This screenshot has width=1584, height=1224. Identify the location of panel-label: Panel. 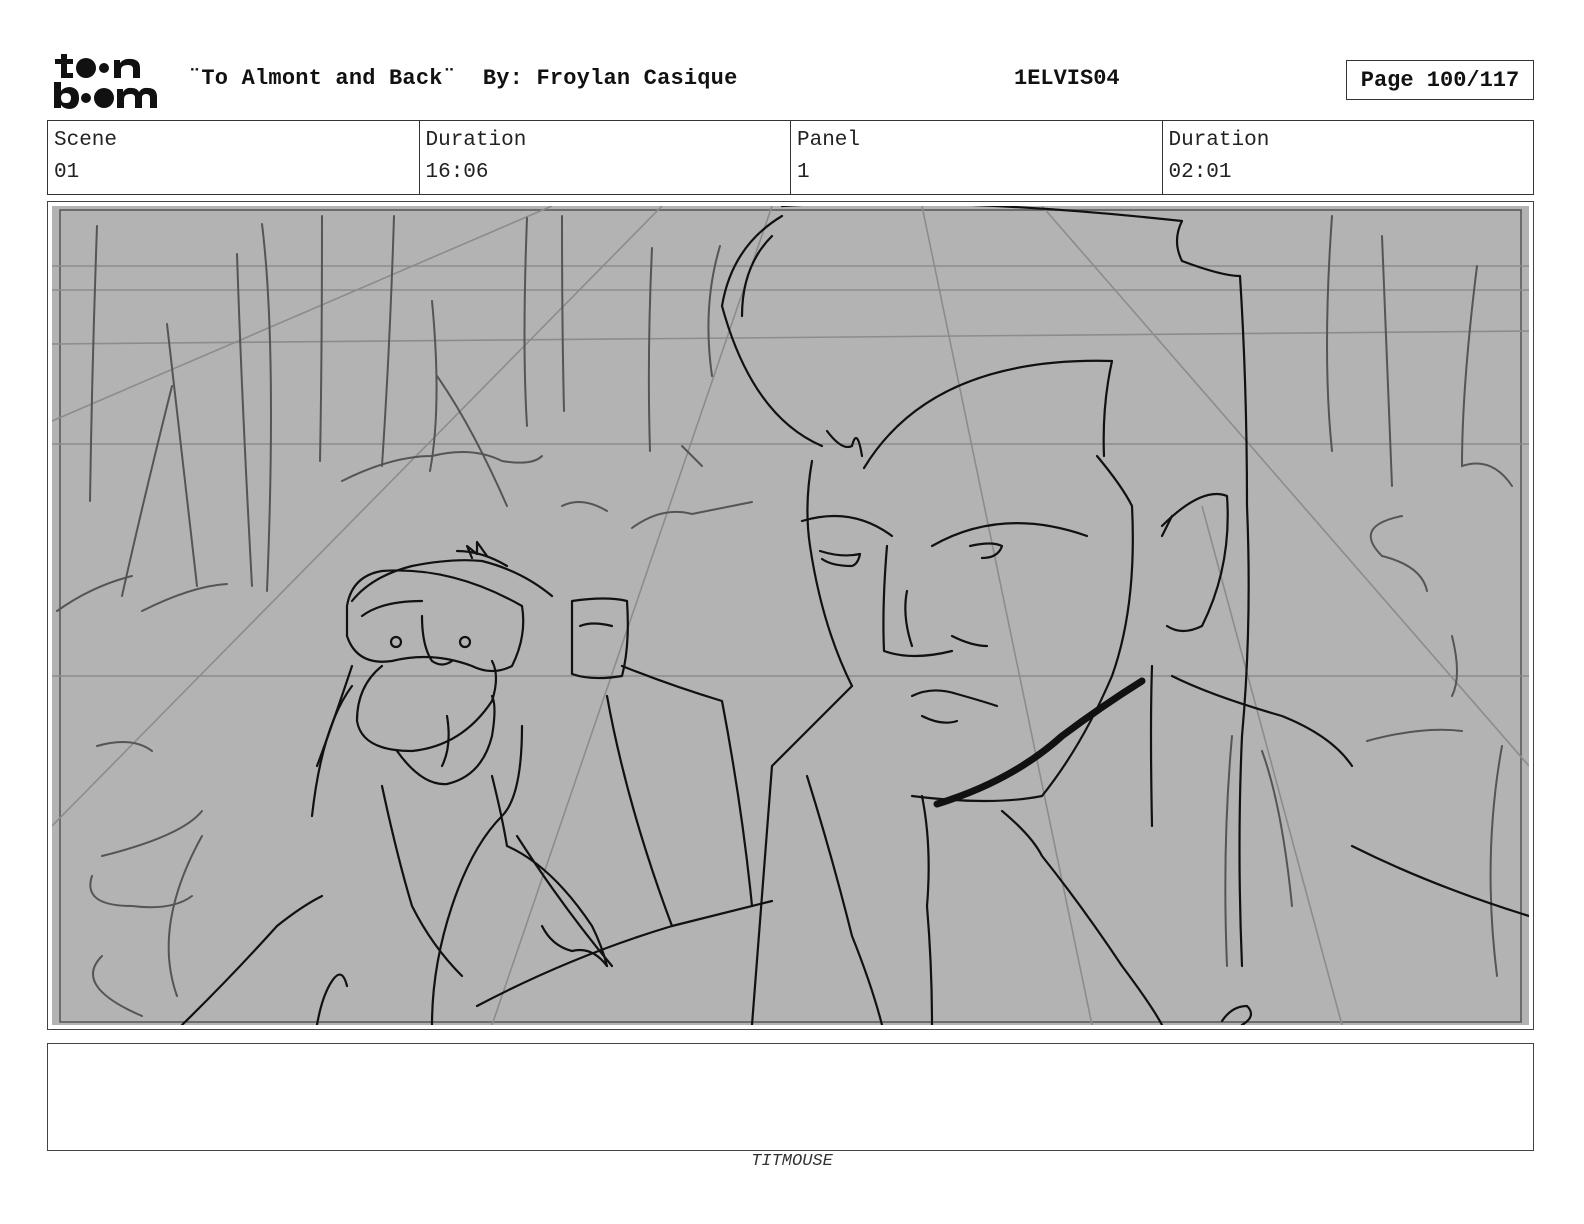
(829, 140).